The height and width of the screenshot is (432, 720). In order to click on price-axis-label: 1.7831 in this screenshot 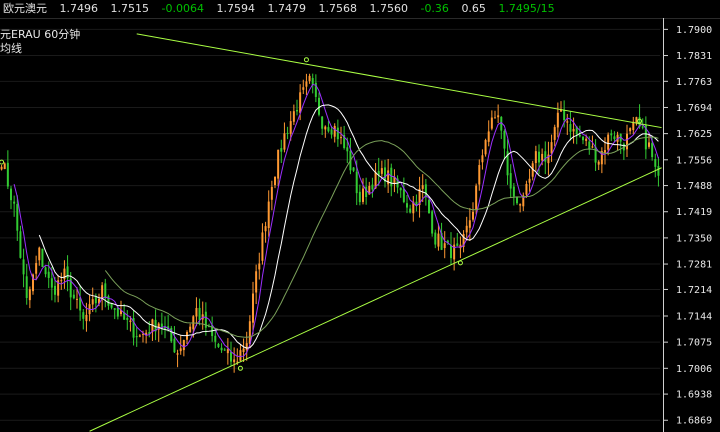, I will do `click(694, 56)`.